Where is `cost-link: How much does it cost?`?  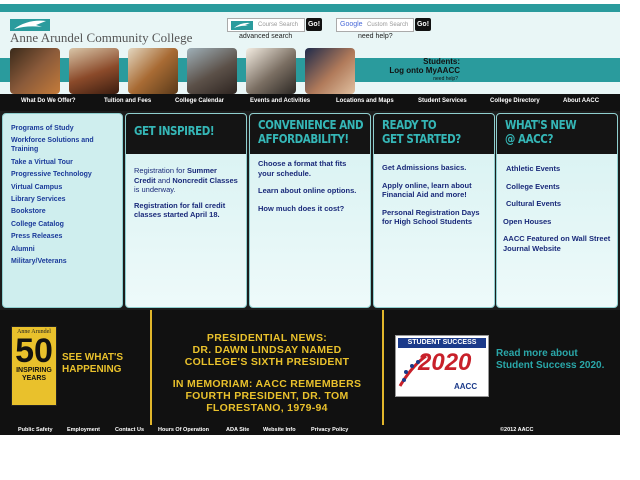
cost-link: How much does it cost? is located at coordinates (311, 209).